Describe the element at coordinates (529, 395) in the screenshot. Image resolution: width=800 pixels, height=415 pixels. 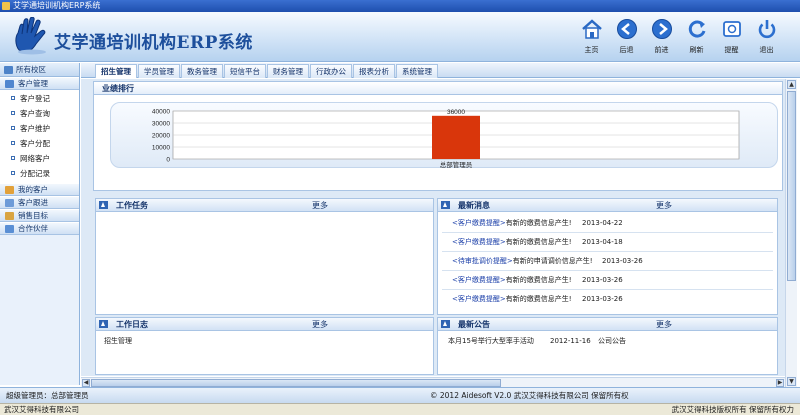
I see `copyright-text: © 2012 Aidesoft V2.0 武汉艾得科技有限公司 保留所有权` at that location.